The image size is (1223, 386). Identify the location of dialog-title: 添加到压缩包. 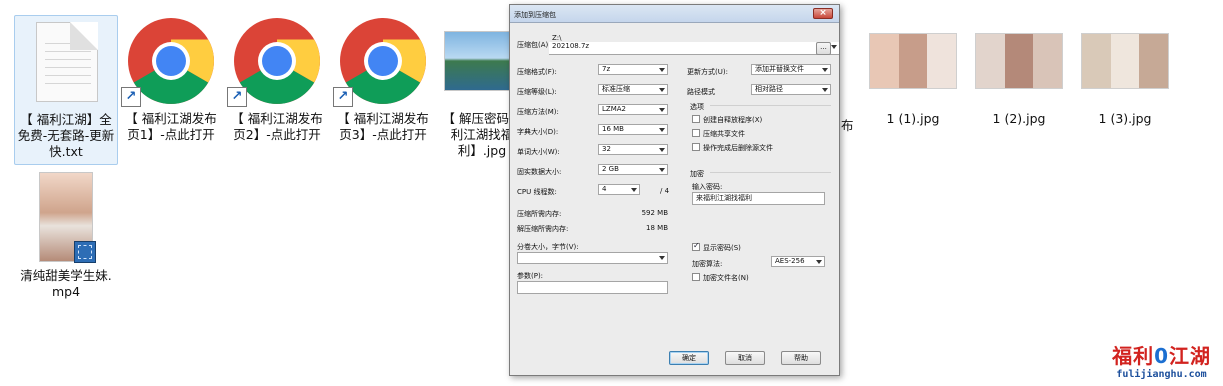
(535, 15).